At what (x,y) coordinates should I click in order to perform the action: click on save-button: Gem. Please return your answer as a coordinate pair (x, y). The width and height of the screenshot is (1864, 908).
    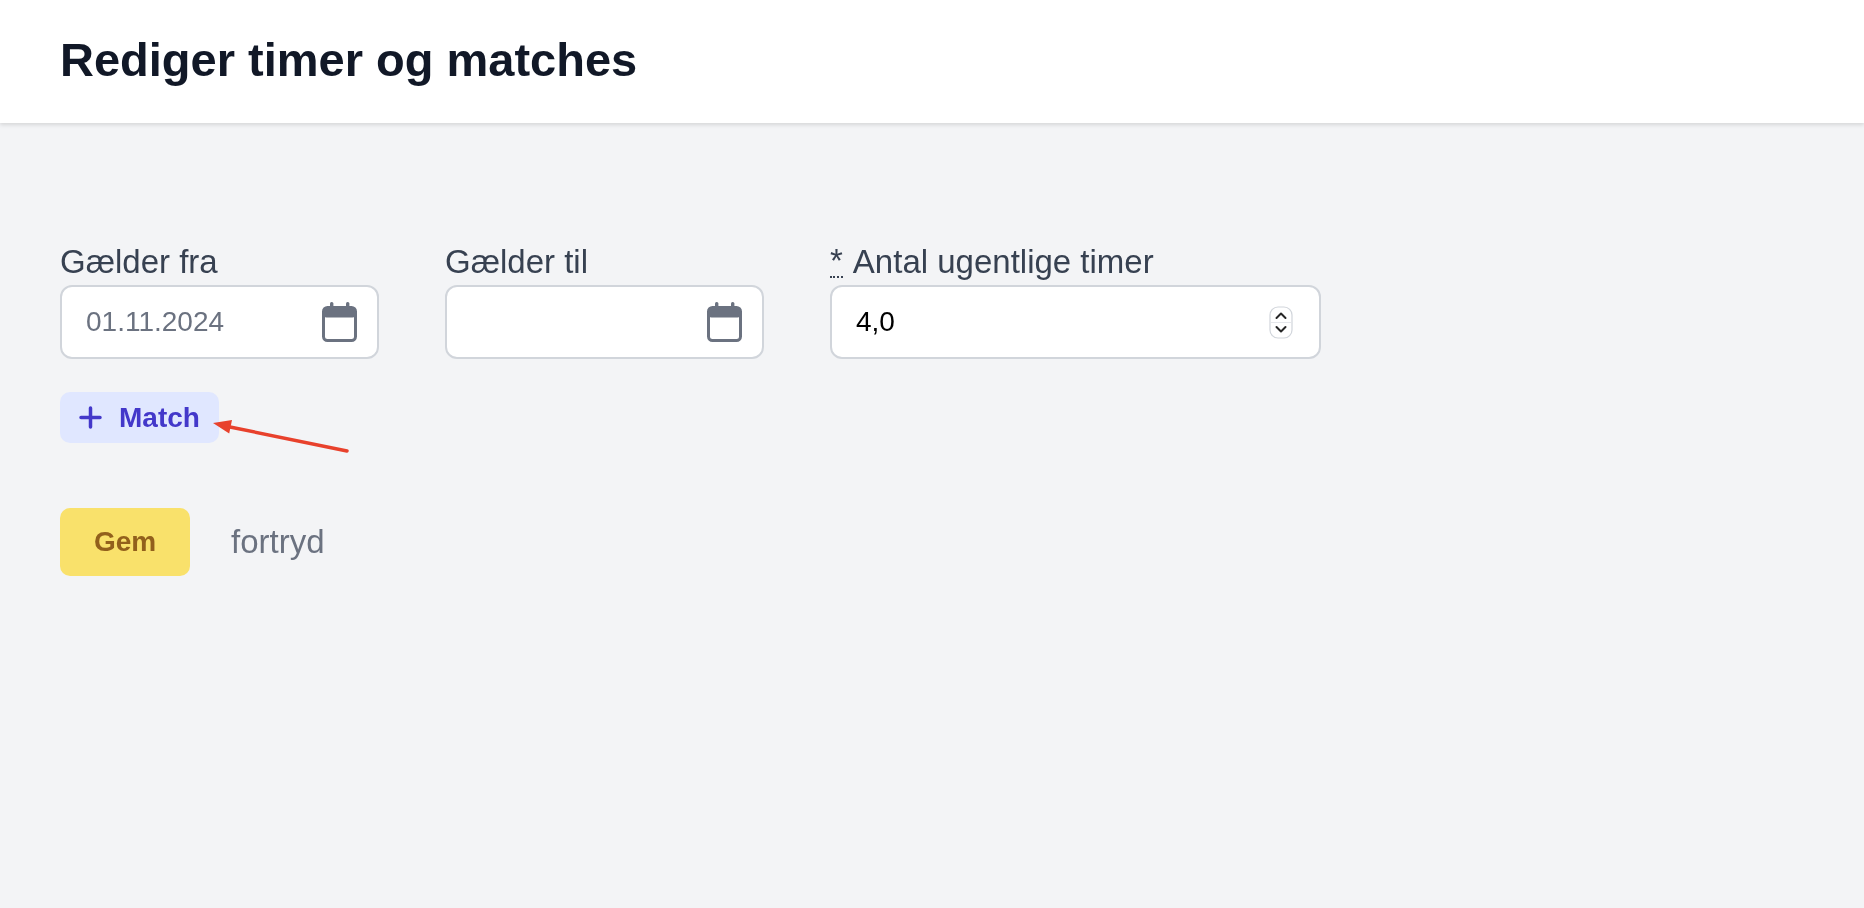
    Looking at the image, I should click on (125, 542).